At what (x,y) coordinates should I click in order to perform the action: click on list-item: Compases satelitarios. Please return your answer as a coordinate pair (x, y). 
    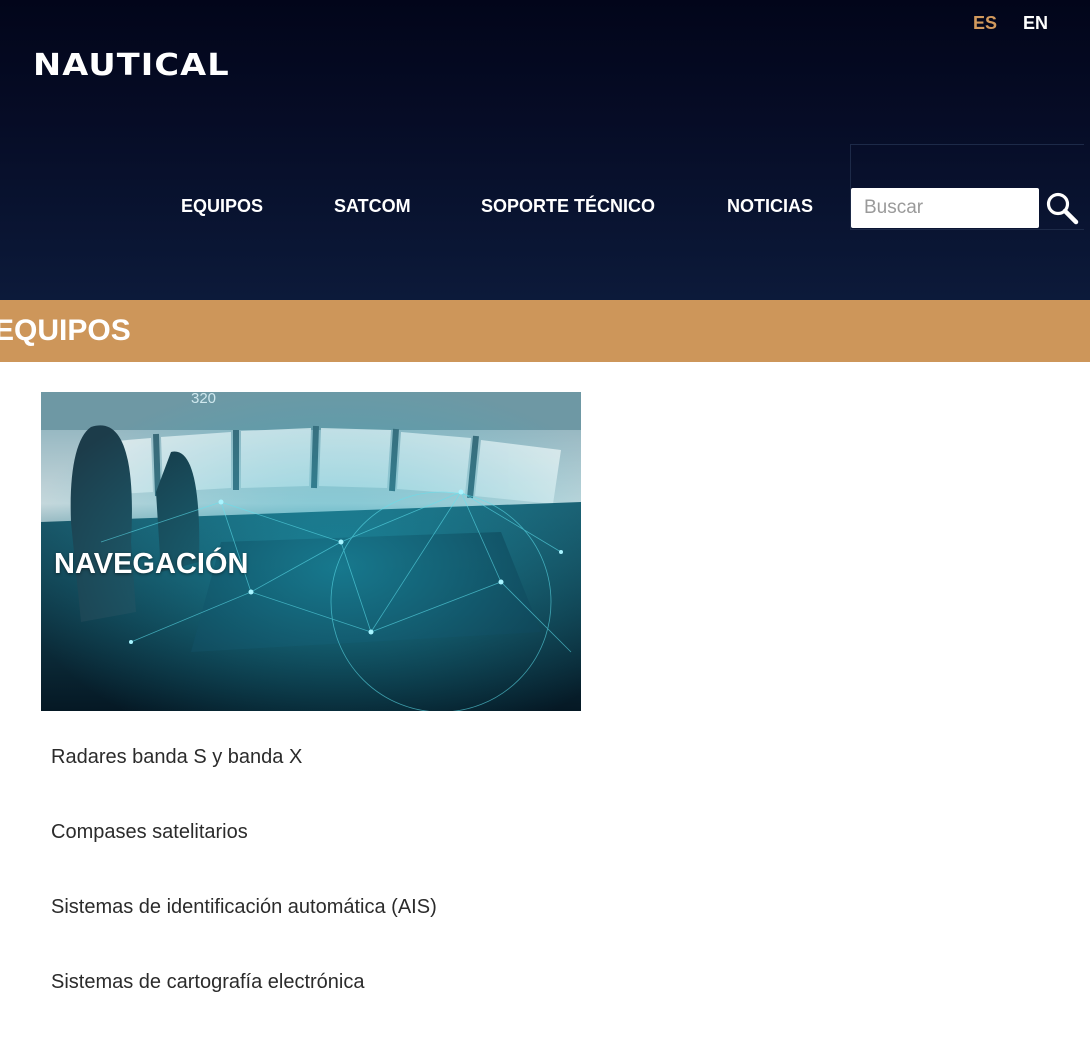
    Looking at the image, I should click on (244, 857).